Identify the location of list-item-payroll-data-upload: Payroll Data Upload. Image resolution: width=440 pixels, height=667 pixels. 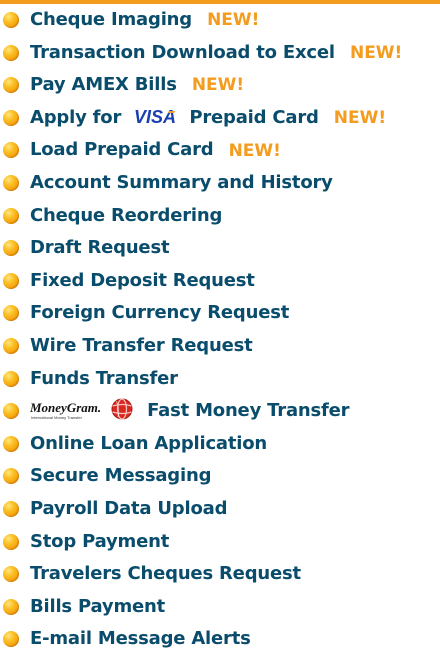
(220, 509).